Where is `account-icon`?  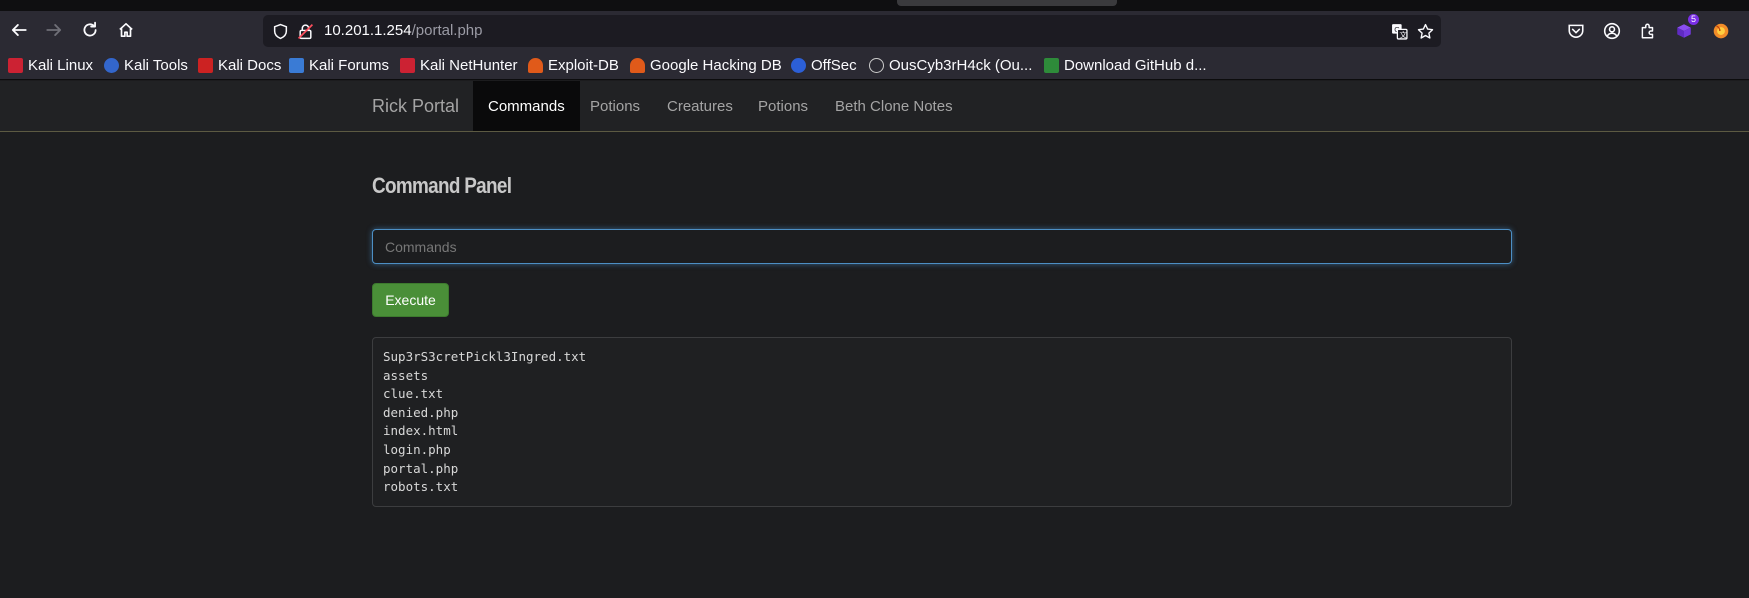 account-icon is located at coordinates (1612, 31).